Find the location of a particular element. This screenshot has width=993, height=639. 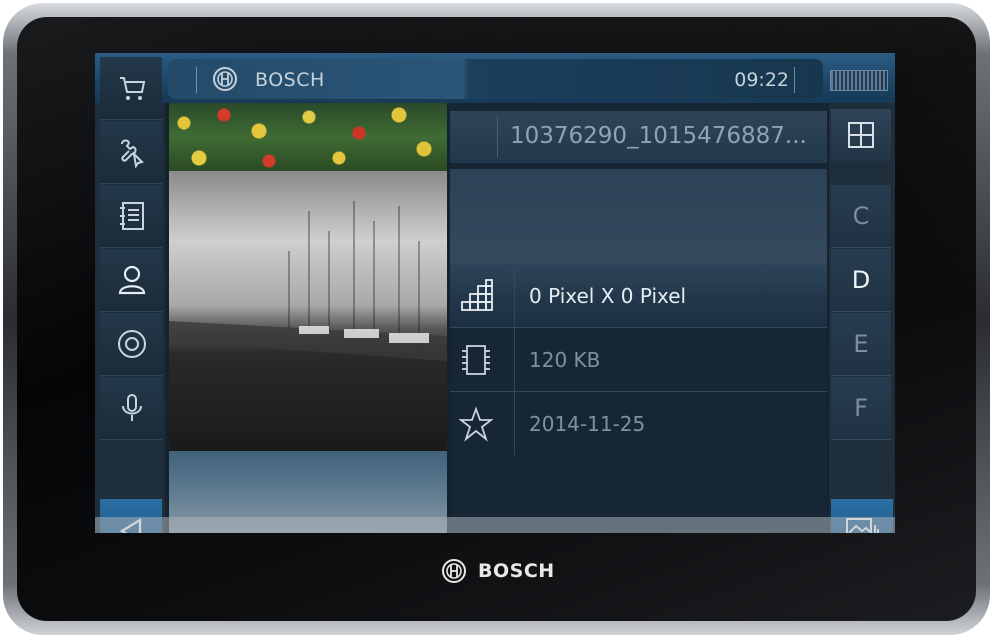

title-divider-left is located at coordinates (196, 80).